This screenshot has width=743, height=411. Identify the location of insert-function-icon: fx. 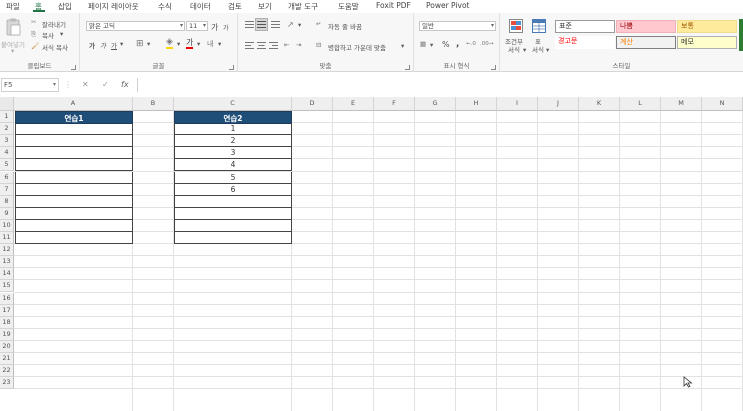
(125, 84).